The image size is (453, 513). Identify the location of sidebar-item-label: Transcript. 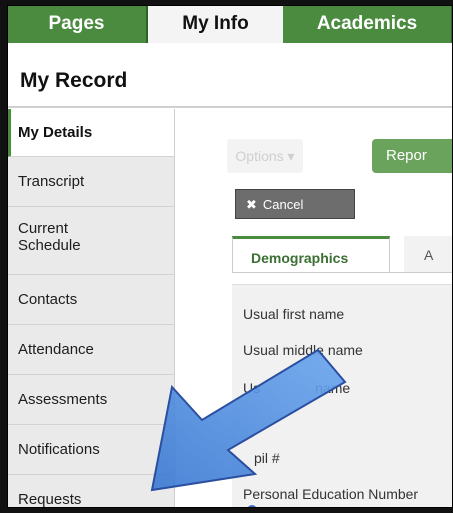
(51, 181).